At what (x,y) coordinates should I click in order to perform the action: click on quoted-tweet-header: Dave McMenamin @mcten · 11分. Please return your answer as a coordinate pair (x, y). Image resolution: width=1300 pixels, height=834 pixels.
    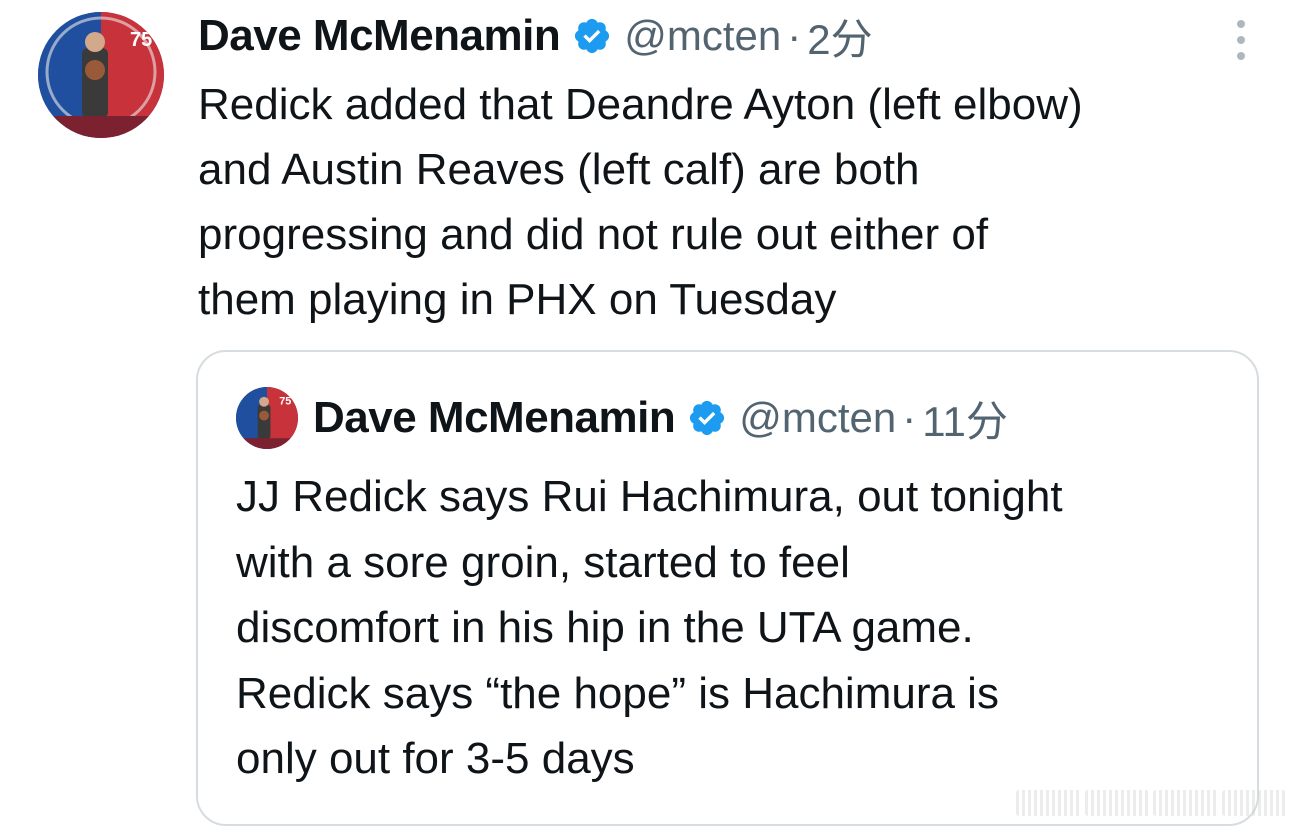
    Looking at the image, I should click on (660, 418).